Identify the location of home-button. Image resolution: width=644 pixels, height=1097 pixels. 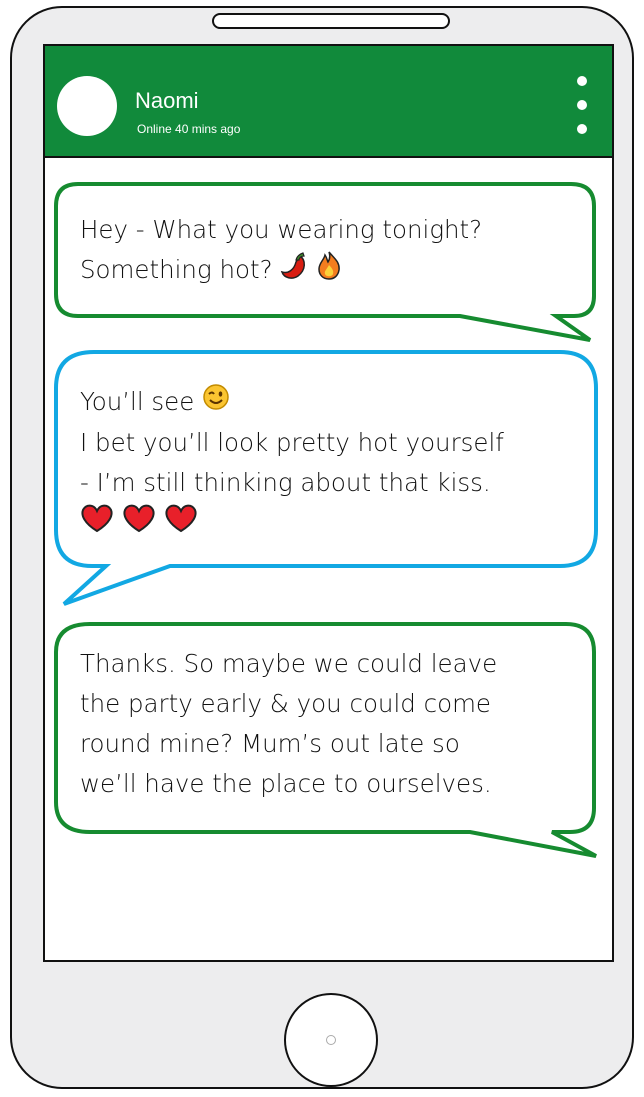
(331, 1040).